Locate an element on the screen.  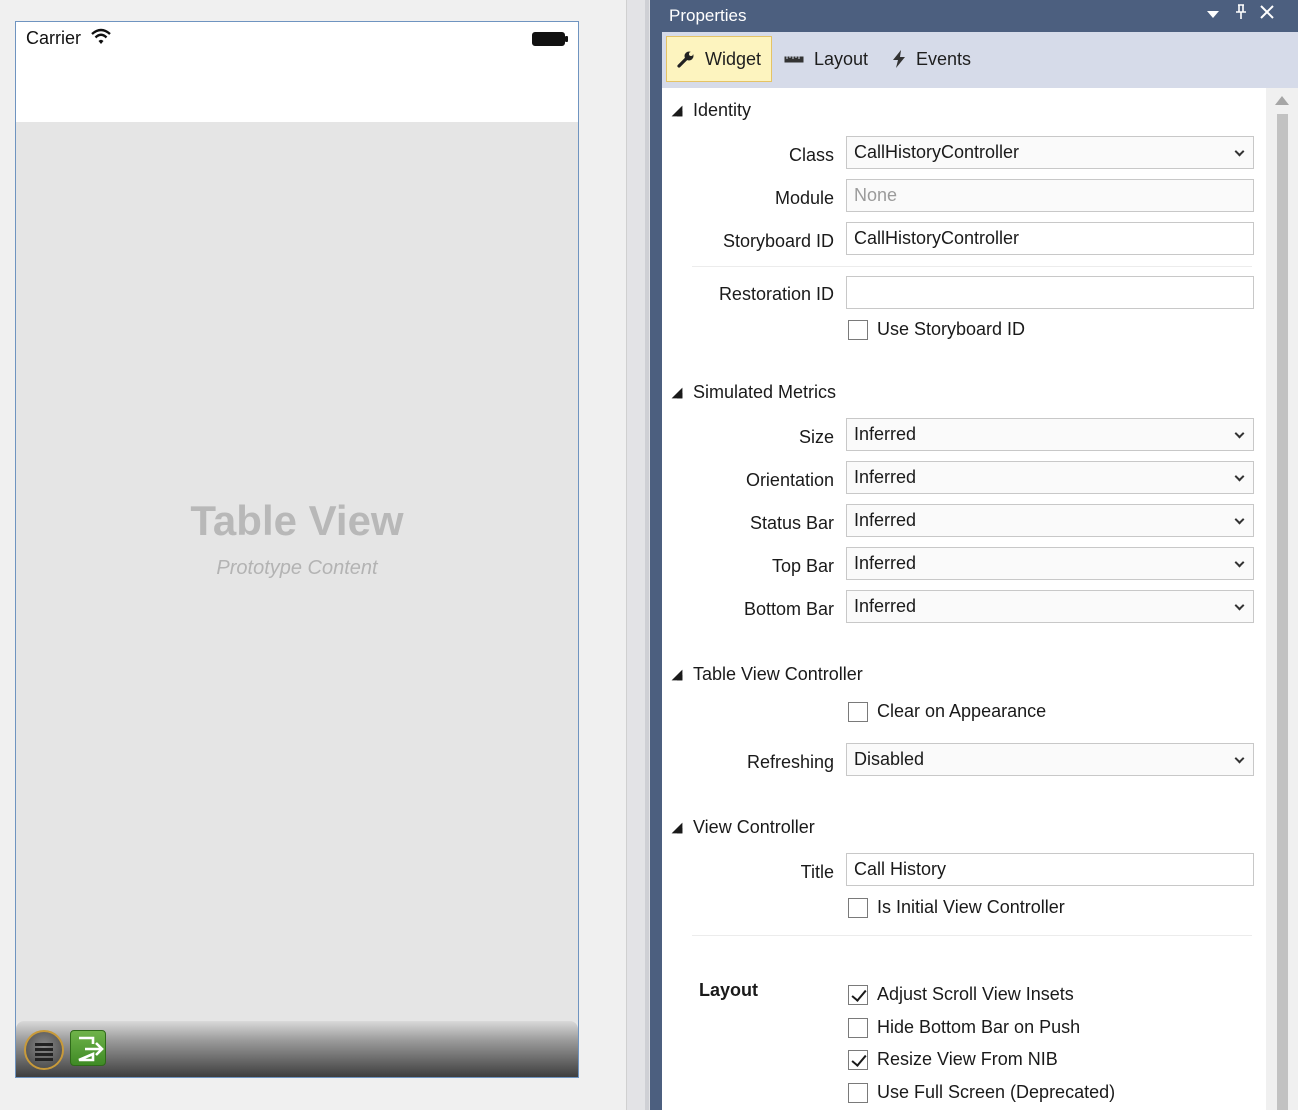
section-table-view-controller: Table View Controller is located at coordinates (767, 674).